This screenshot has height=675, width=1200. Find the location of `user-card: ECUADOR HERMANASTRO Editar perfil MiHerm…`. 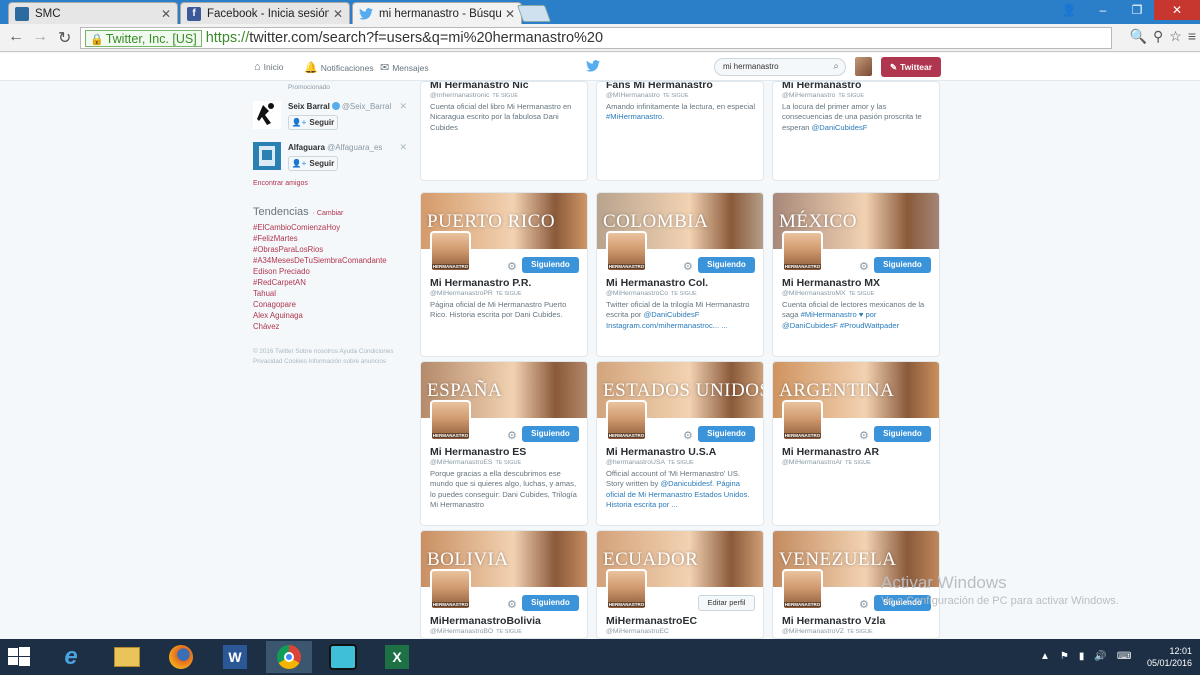

user-card: ECUADOR HERMANASTRO Editar perfil MiHerm… is located at coordinates (680, 584).